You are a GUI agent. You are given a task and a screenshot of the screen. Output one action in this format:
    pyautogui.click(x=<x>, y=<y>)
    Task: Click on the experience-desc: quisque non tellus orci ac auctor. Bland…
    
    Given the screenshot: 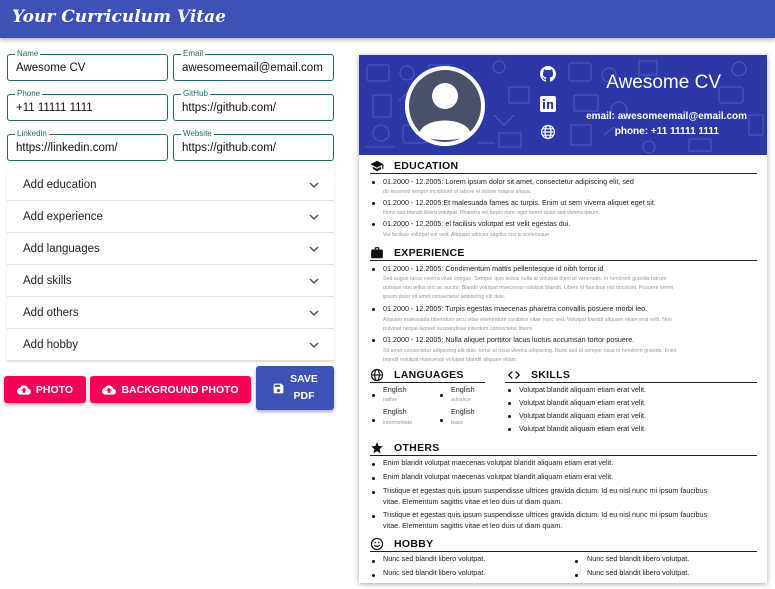 What is the action you would take?
    pyautogui.click(x=528, y=288)
    